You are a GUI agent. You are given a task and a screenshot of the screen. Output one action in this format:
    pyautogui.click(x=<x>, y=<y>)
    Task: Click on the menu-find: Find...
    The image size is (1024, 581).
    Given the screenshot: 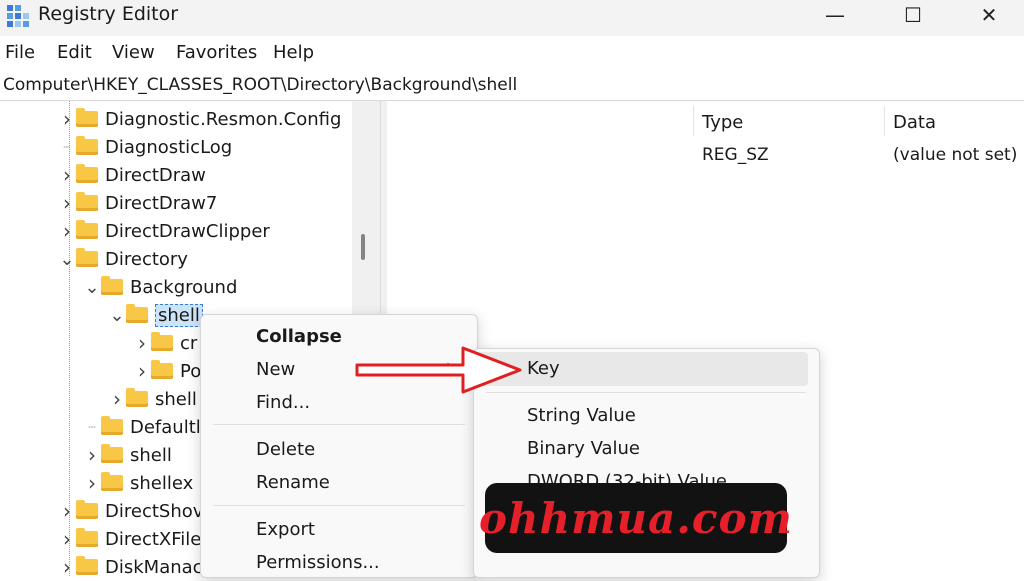 What is the action you would take?
    pyautogui.click(x=283, y=402)
    